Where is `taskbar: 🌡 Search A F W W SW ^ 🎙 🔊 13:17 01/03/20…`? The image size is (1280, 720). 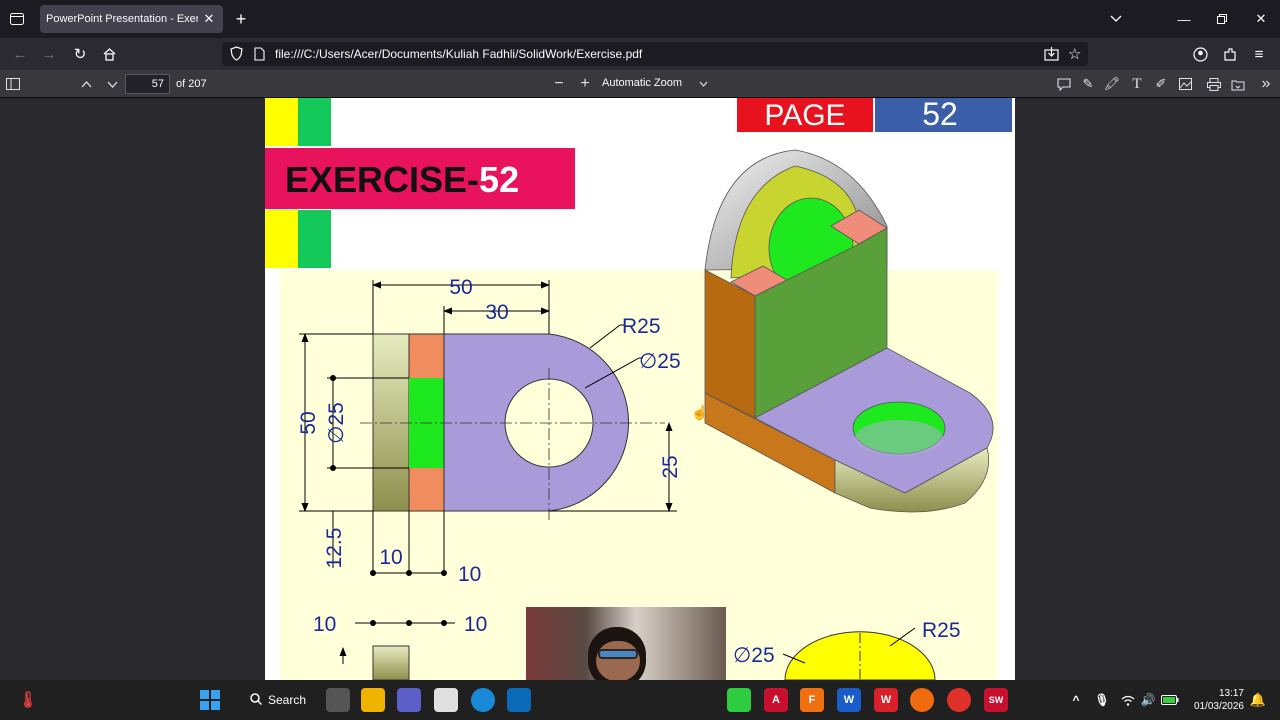
taskbar: 🌡 Search A F W W SW ^ 🎙 🔊 13:17 01/03/20… is located at coordinates (640, 700).